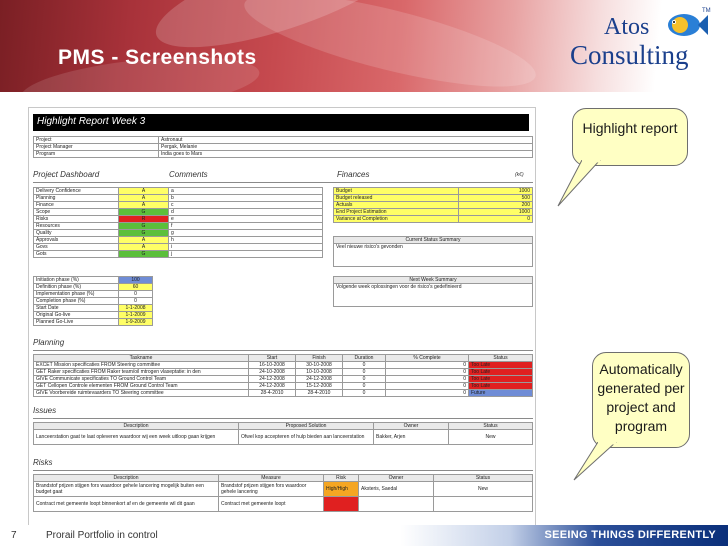 The height and width of the screenshot is (546, 728). I want to click on table-row: Quality Gg, so click(178, 233).